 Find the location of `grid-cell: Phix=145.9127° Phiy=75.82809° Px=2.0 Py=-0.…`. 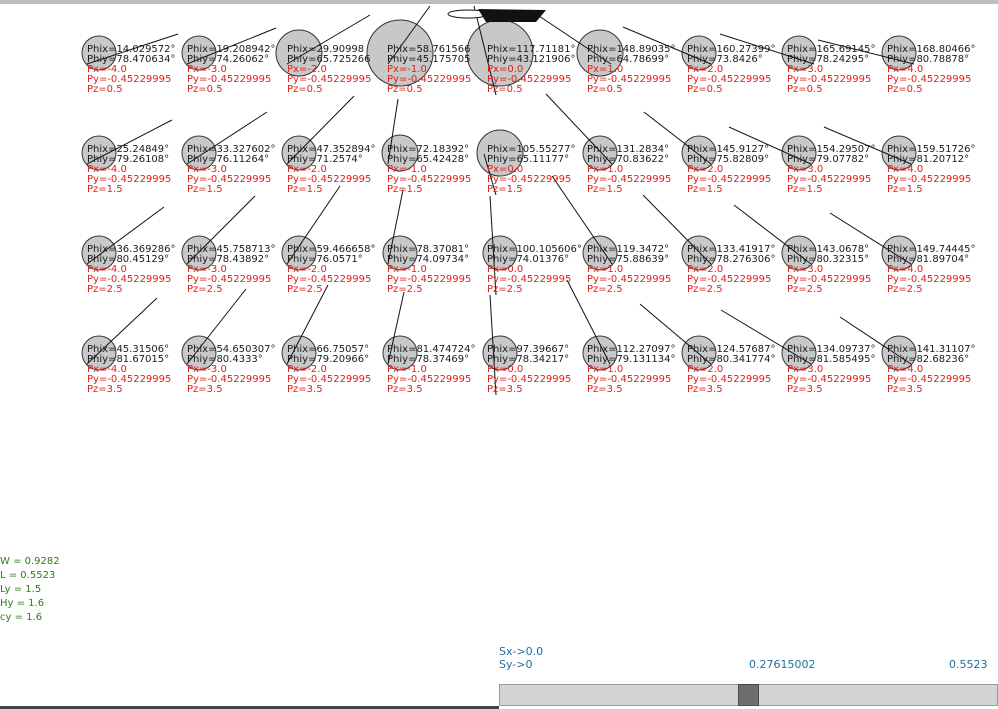

grid-cell: Phix=145.9127° Phiy=75.82809° Px=2.0 Py=-0.… is located at coordinates (730, 175).